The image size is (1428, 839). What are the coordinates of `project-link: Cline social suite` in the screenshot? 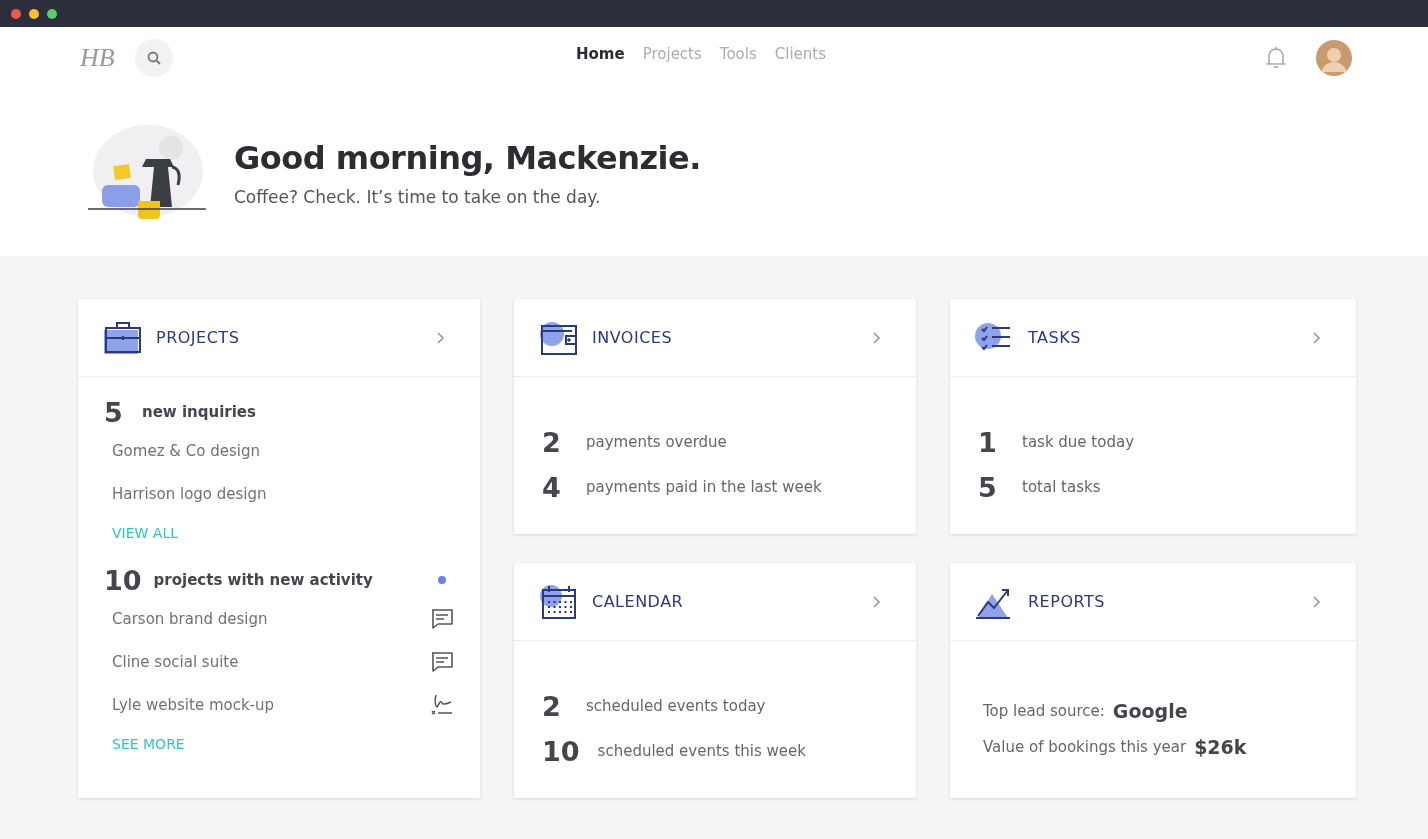 It's located at (175, 661).